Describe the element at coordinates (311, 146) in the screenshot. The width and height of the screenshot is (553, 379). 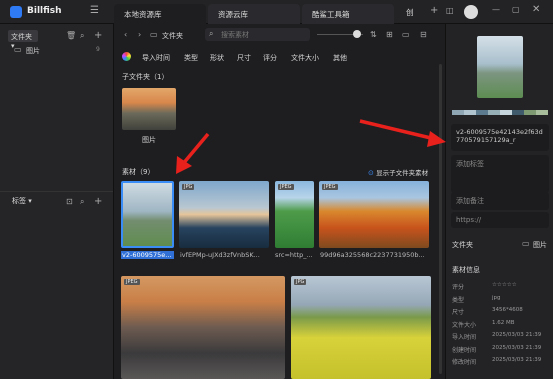
I see `annotation-arrows` at that location.